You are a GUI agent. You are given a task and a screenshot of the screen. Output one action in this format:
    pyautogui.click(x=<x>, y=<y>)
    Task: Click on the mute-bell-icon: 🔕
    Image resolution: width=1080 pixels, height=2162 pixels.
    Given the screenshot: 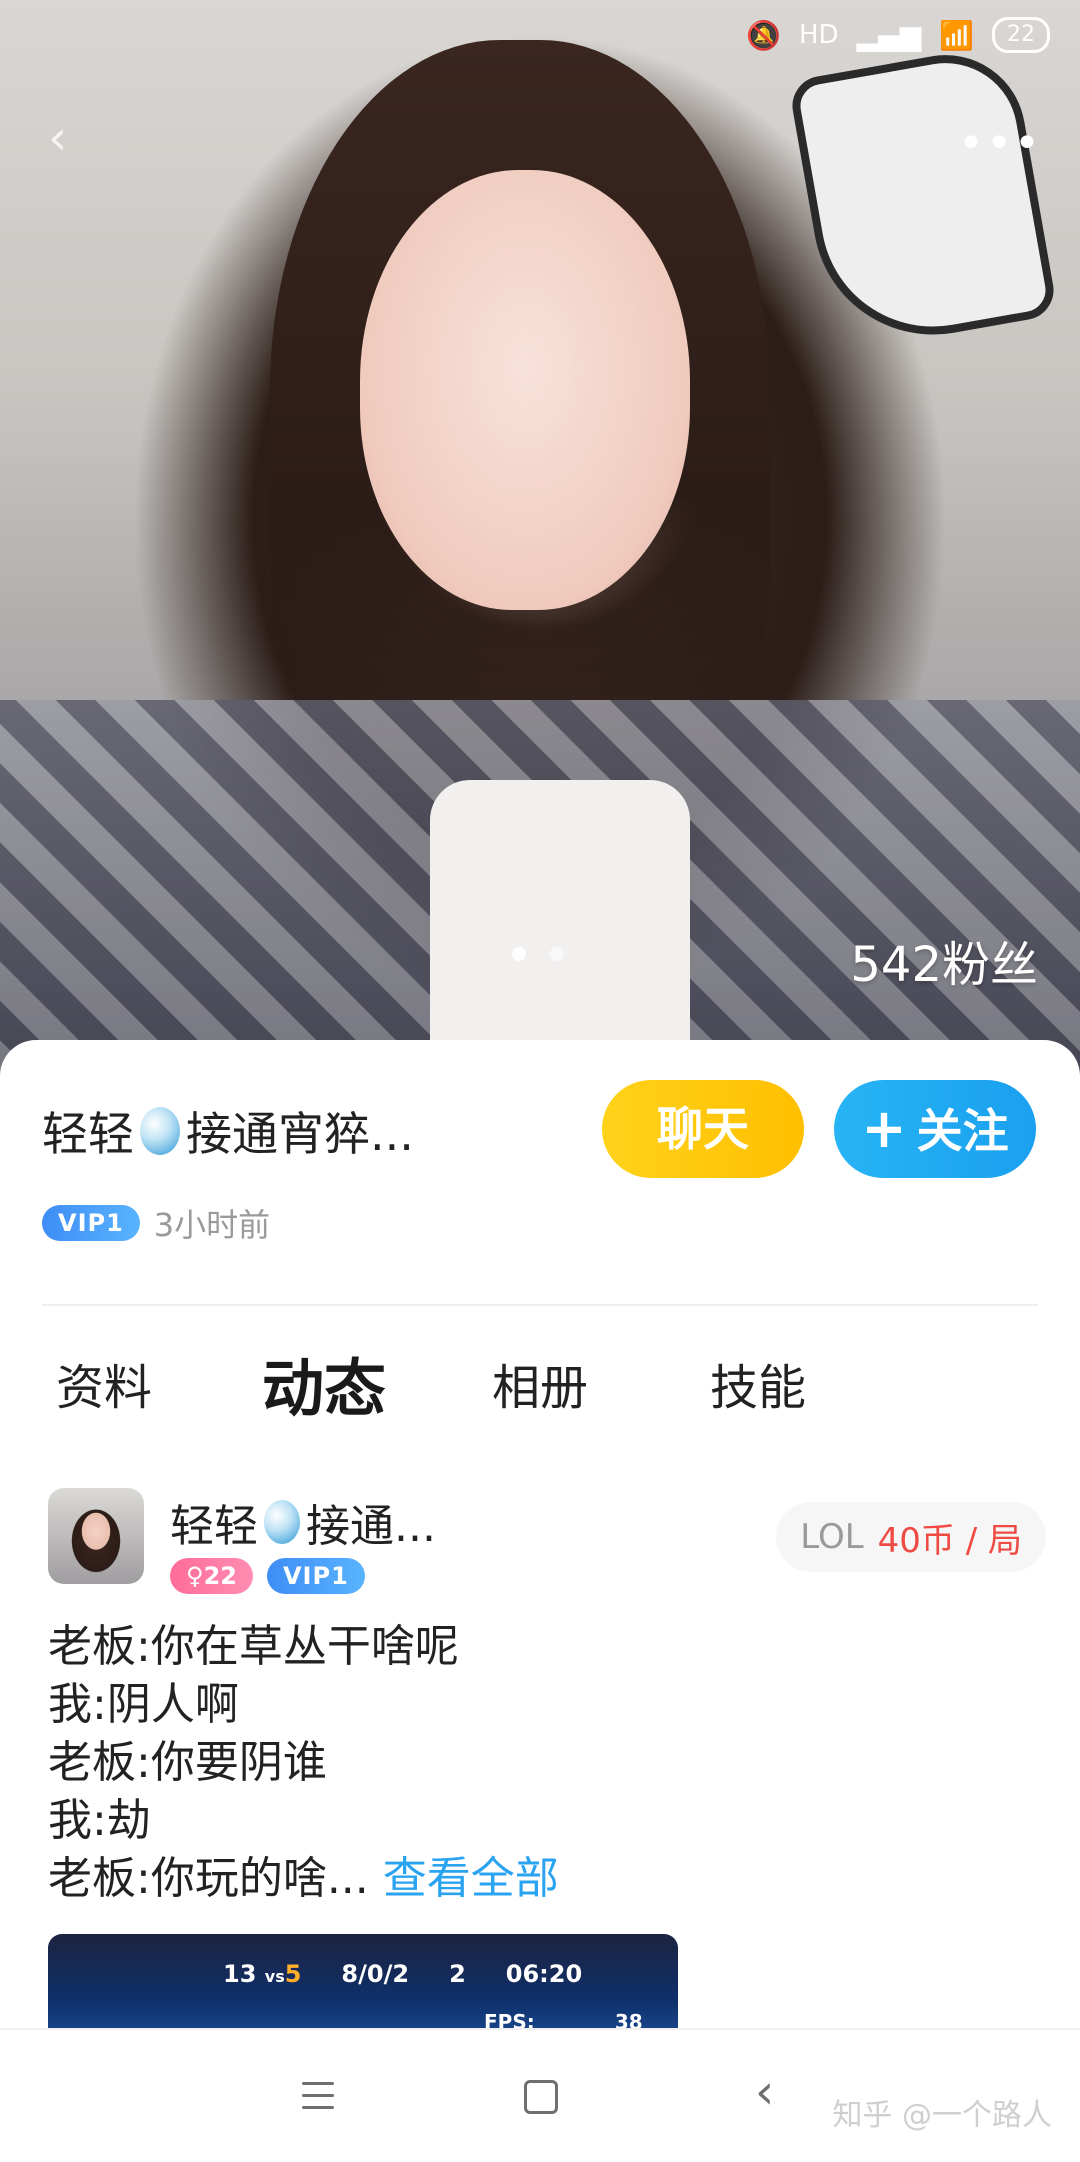 What is the action you would take?
    pyautogui.click(x=763, y=35)
    